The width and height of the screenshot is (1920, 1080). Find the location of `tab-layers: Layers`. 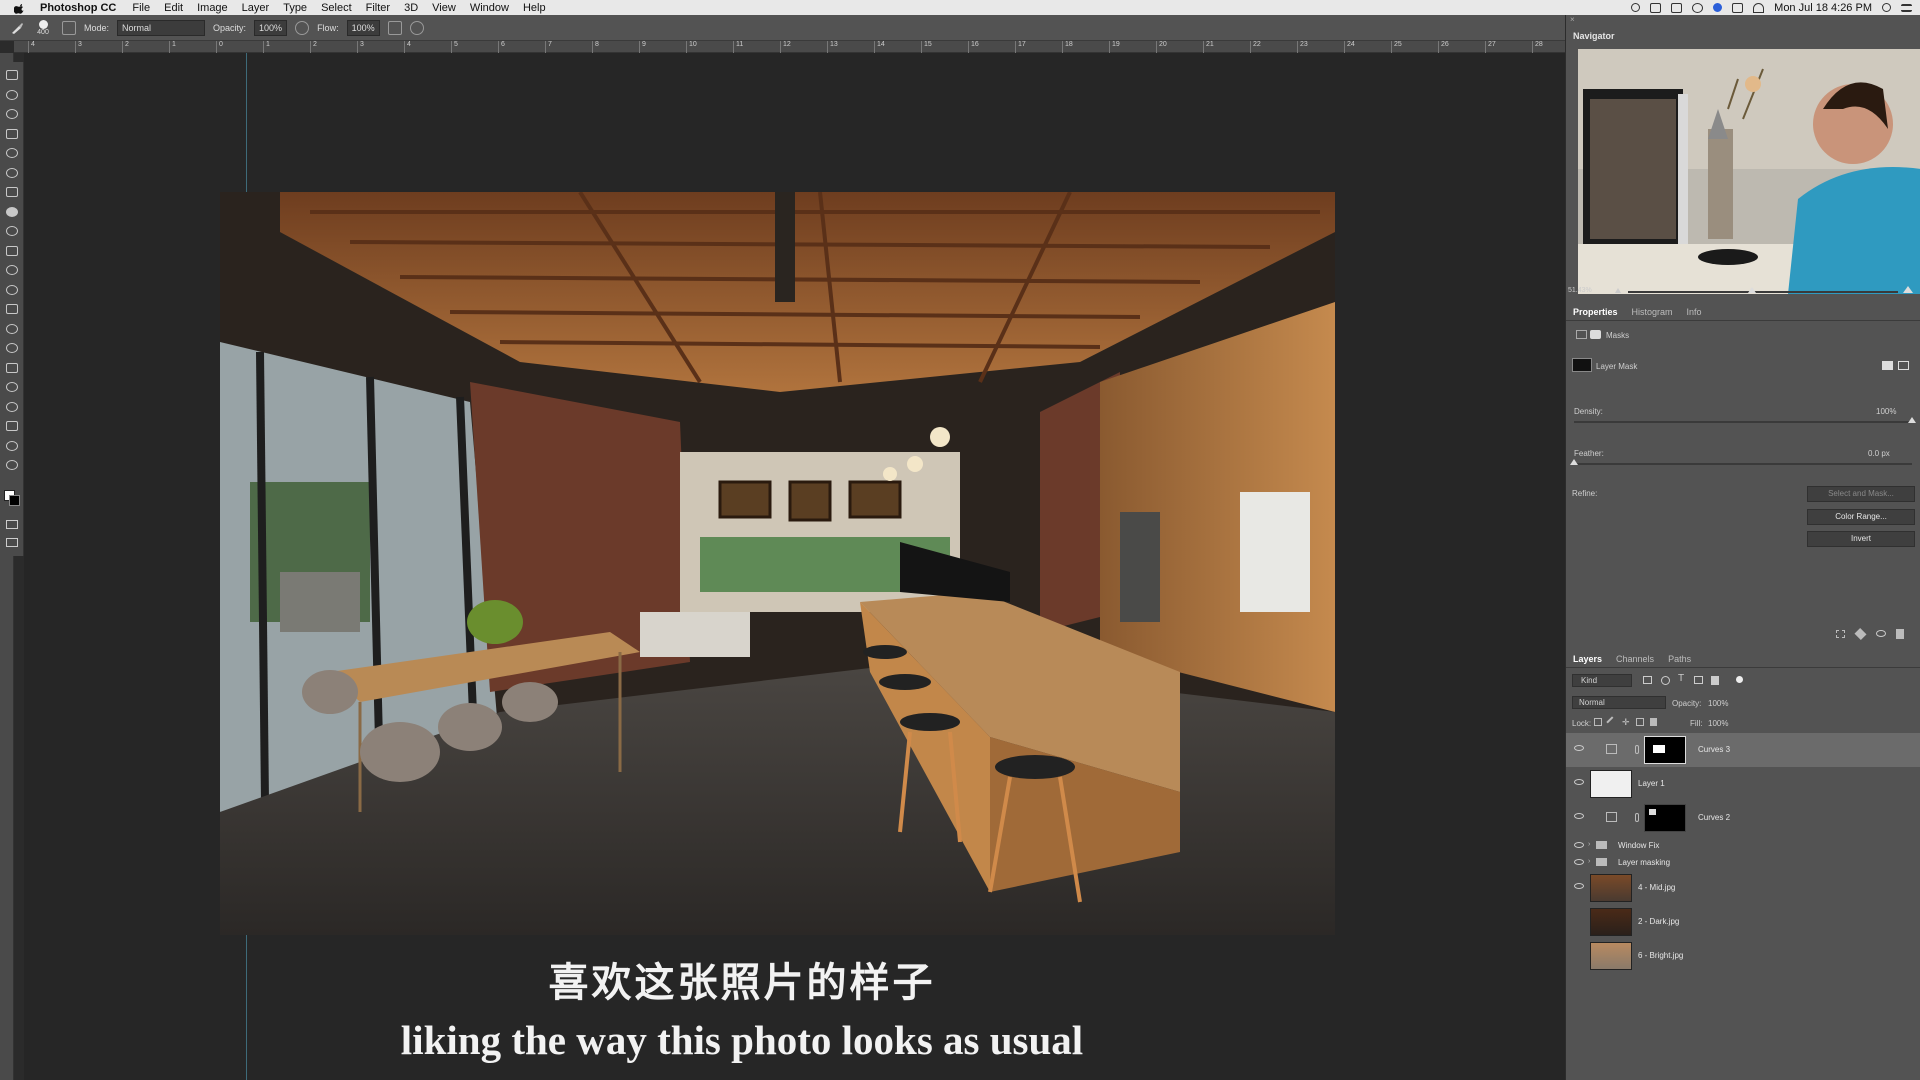

tab-layers: Layers is located at coordinates (1587, 659).